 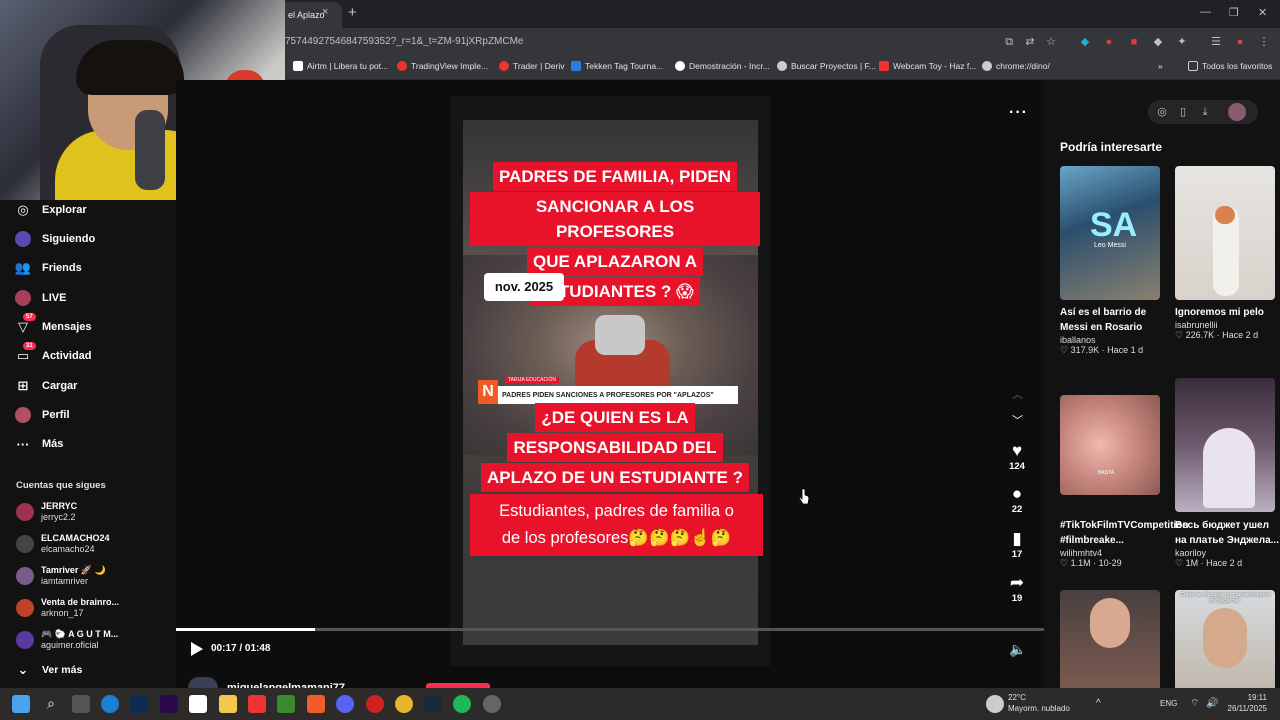 What do you see at coordinates (1212, 703) in the screenshot?
I see `speaker-icon: 🔊` at bounding box center [1212, 703].